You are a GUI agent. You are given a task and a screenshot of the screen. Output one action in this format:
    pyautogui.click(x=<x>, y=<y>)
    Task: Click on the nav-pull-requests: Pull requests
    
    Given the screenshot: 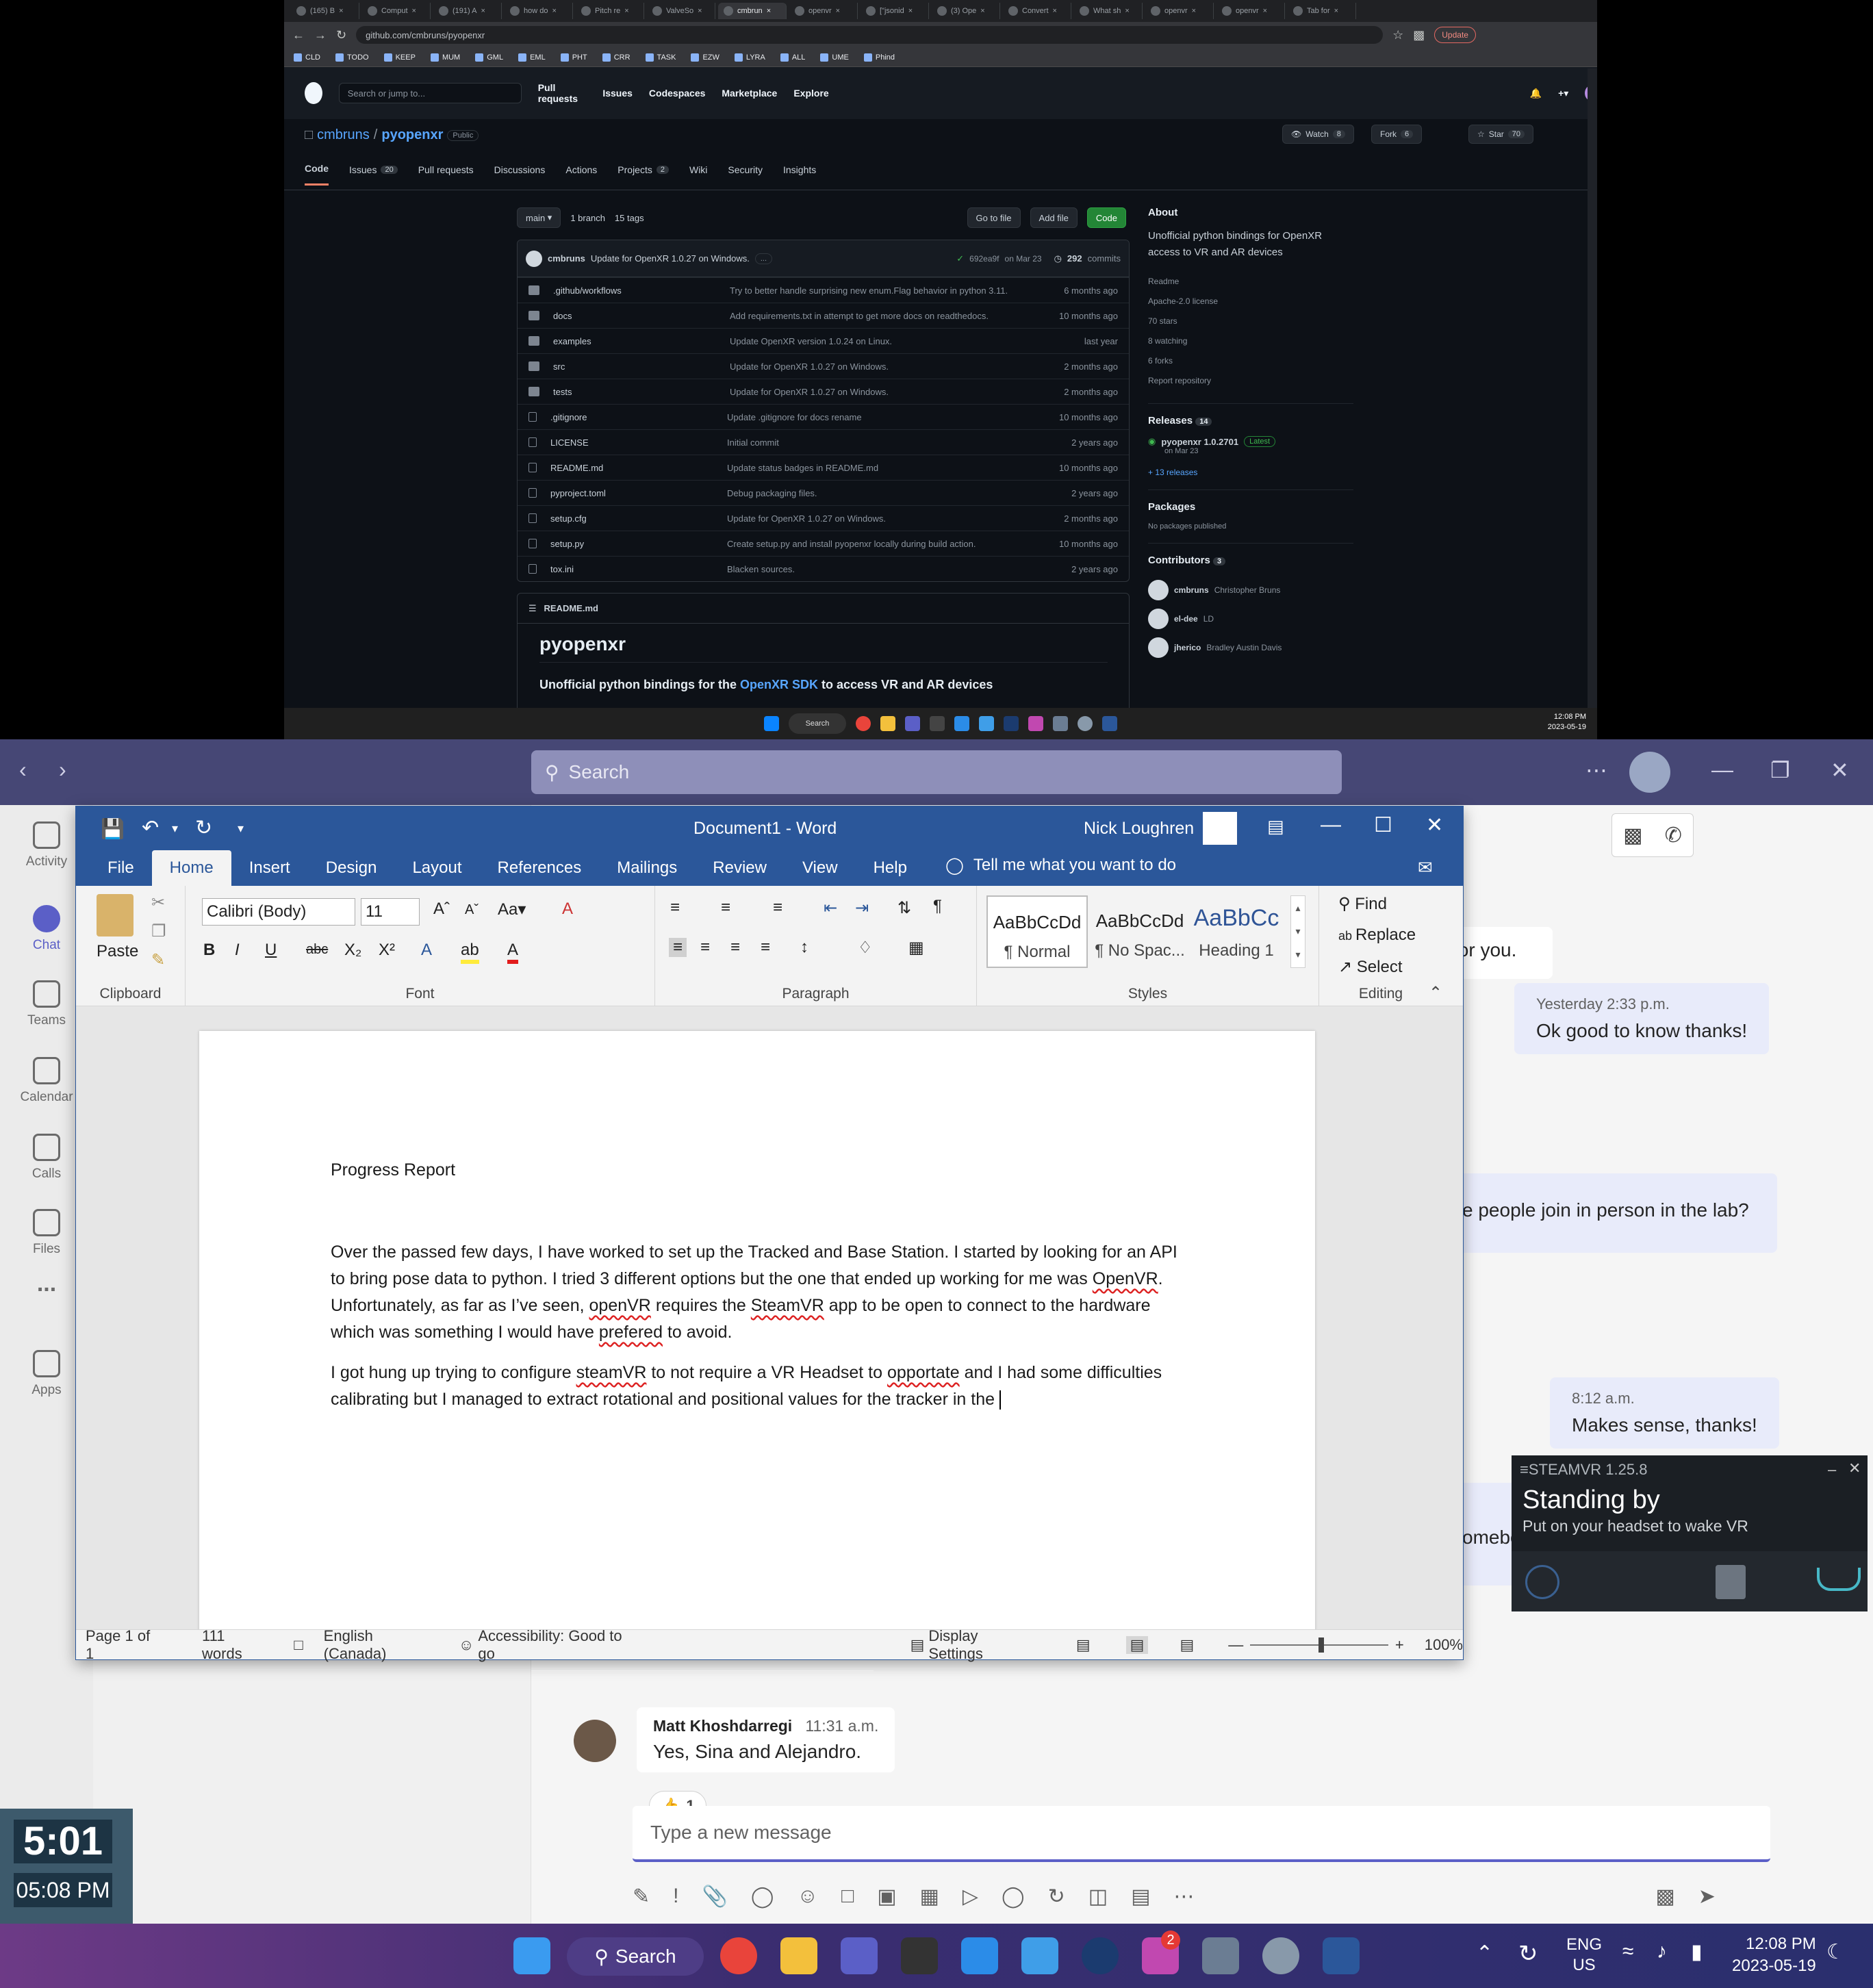 What is the action you would take?
    pyautogui.click(x=563, y=93)
    